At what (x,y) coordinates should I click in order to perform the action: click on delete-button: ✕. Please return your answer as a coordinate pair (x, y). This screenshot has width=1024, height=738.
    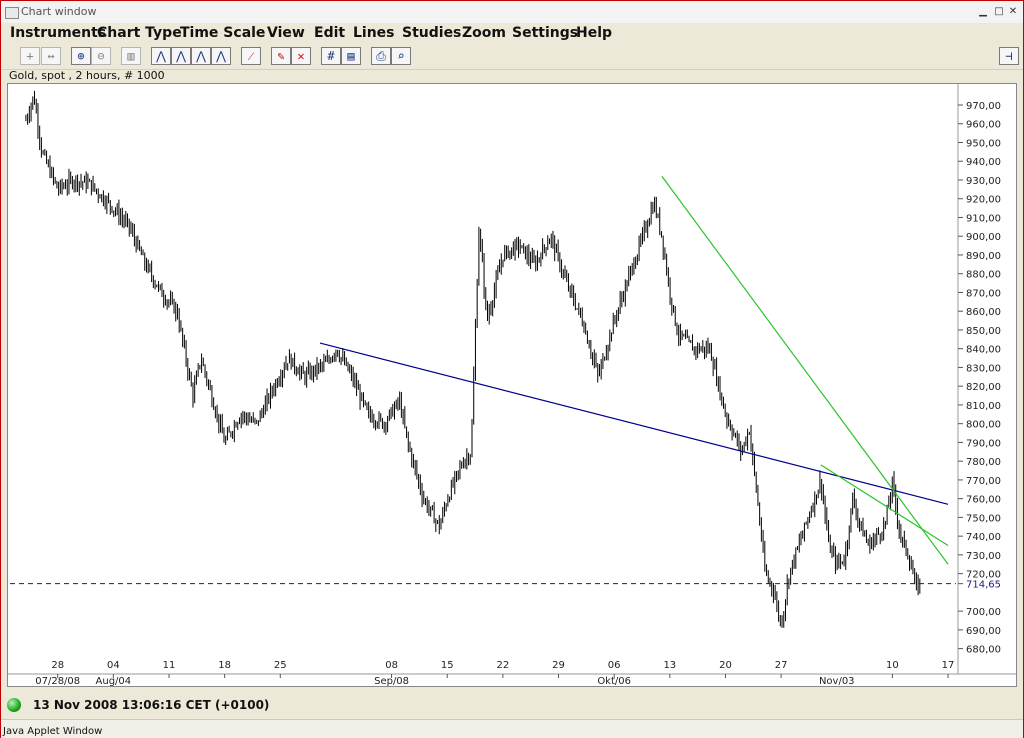
    Looking at the image, I should click on (301, 56).